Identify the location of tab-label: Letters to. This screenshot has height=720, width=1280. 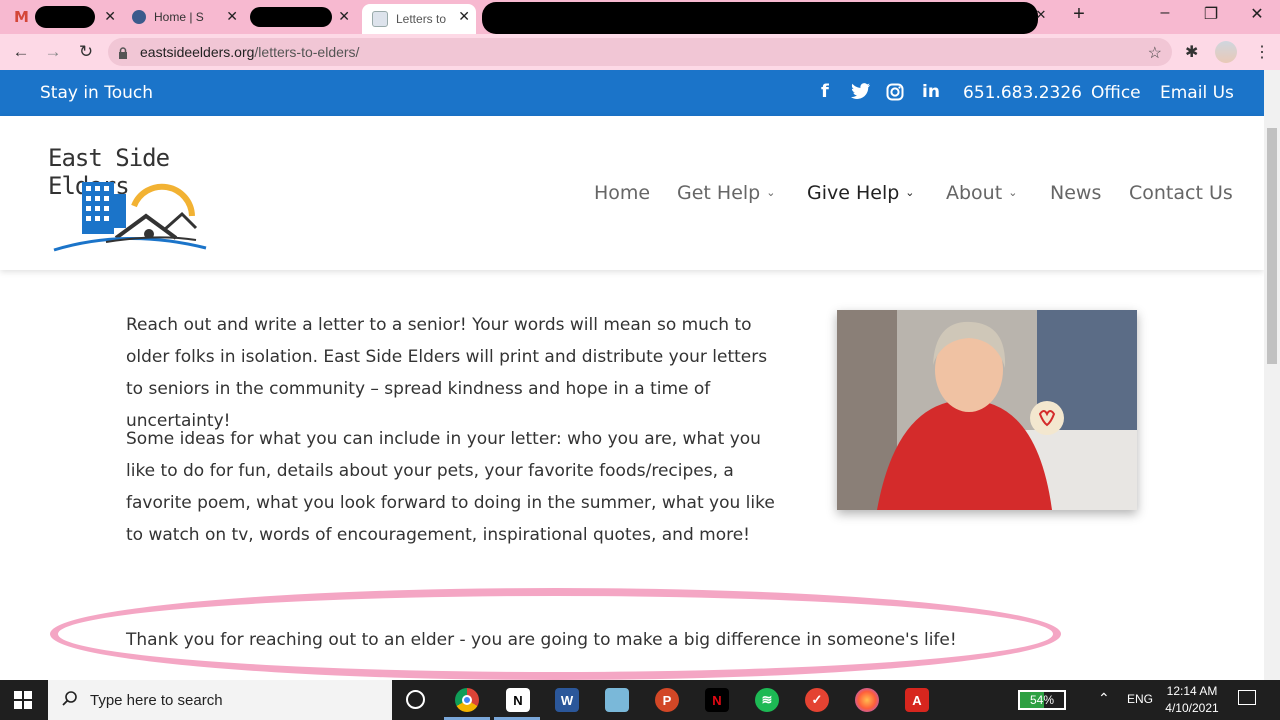
(421, 19).